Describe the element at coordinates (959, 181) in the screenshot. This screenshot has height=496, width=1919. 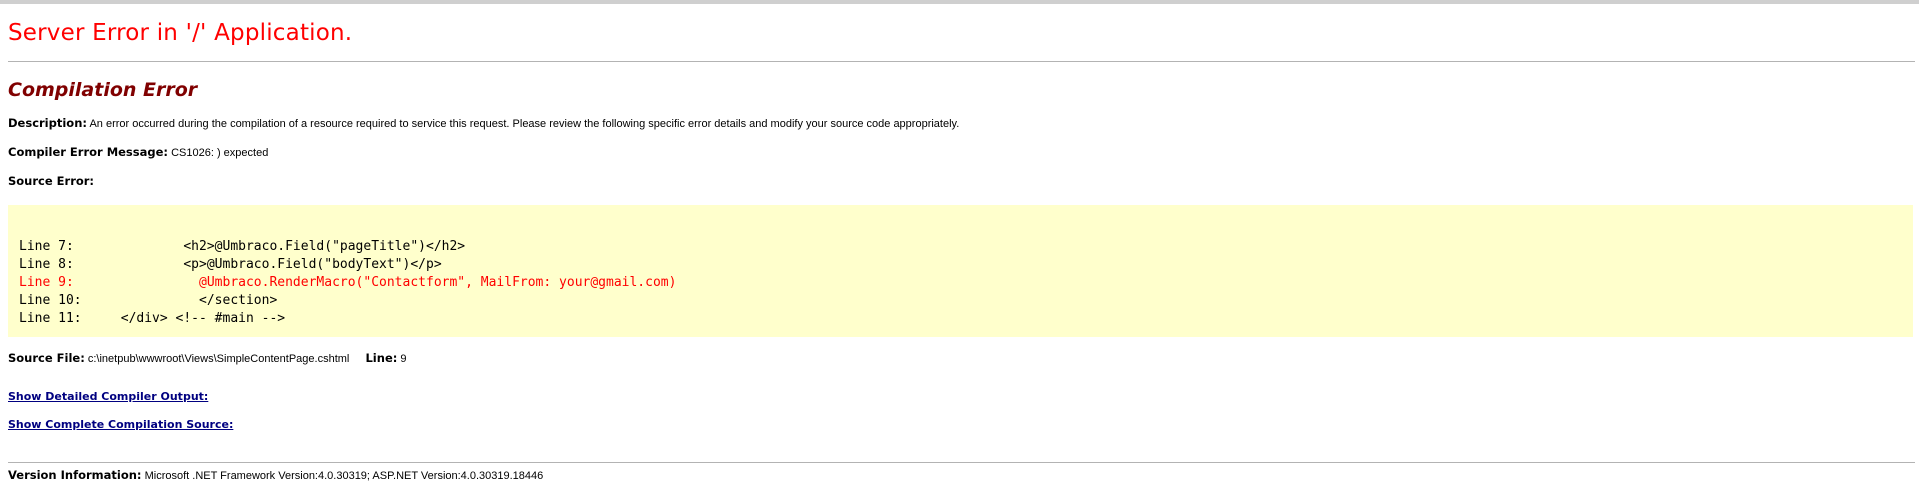
I see `source-error: Source Error:` at that location.